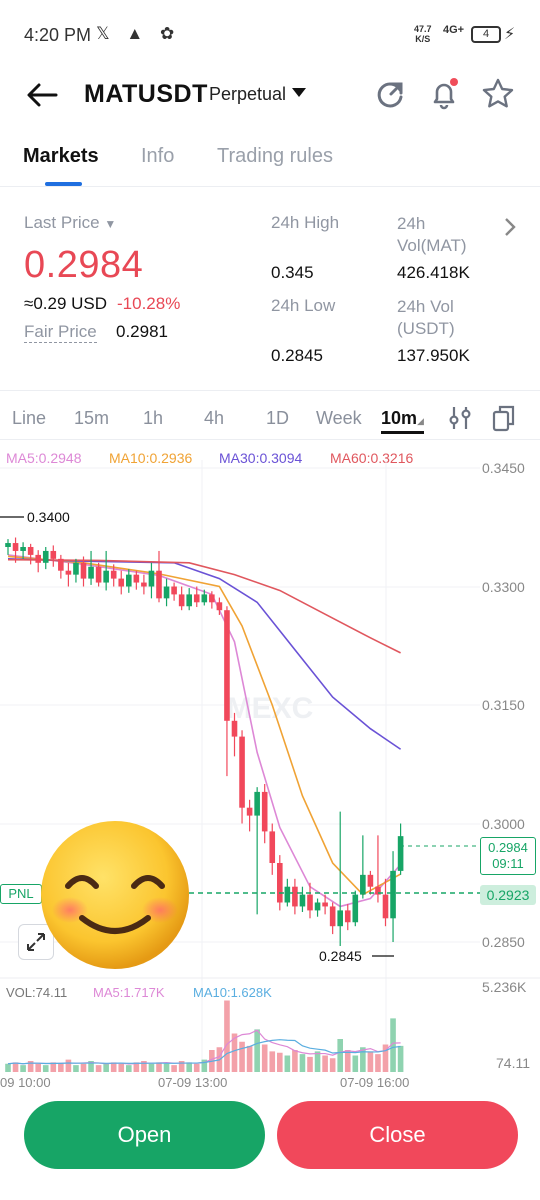 The height and width of the screenshot is (1200, 540). Describe the element at coordinates (153, 418) in the screenshot. I see `interval-1h: 1h` at that location.